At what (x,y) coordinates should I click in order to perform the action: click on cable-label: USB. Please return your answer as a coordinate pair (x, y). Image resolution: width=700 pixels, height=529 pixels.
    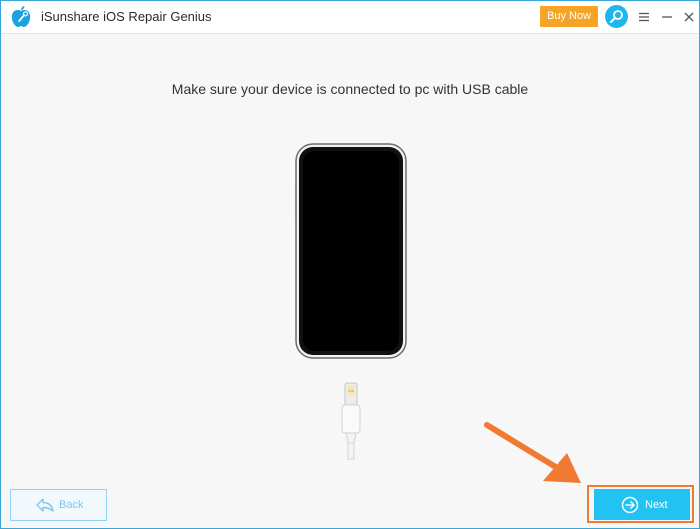
    Looking at the image, I should click on (351, 391).